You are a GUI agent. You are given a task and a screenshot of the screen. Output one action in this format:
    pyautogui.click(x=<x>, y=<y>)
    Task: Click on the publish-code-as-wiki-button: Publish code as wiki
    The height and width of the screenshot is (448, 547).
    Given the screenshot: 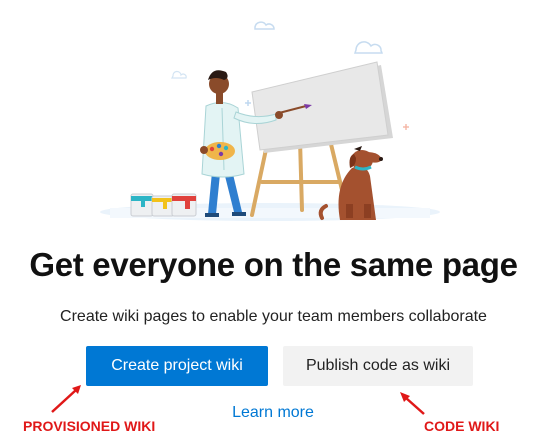 What is the action you would take?
    pyautogui.click(x=378, y=366)
    